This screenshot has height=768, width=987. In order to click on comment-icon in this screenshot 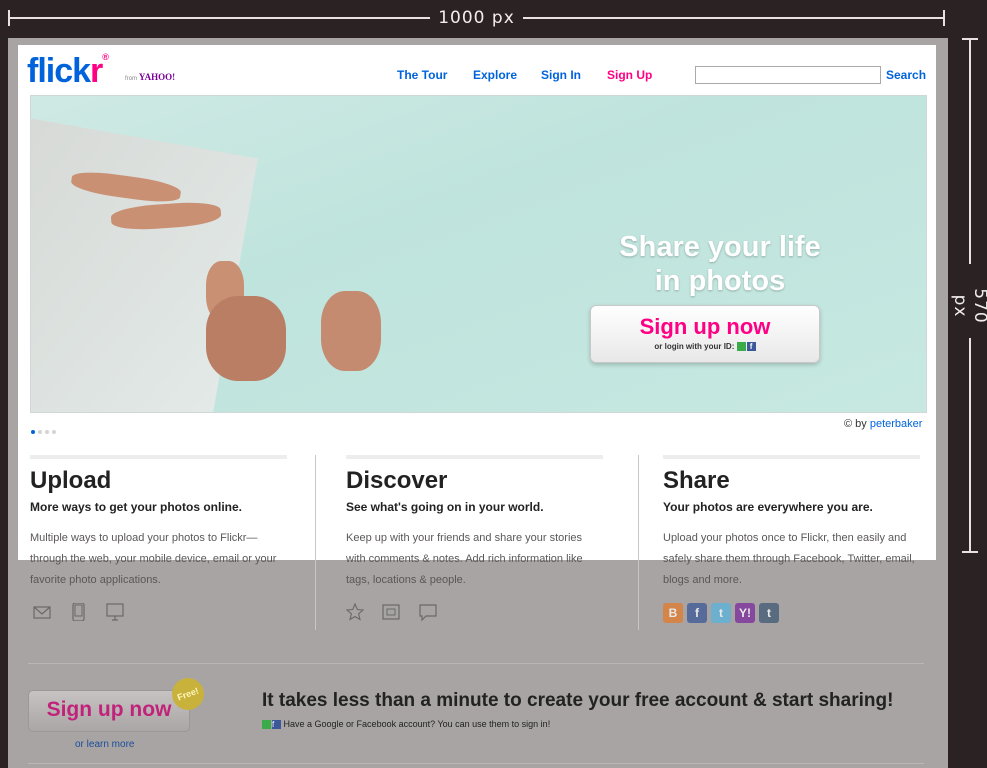, I will do `click(428, 612)`.